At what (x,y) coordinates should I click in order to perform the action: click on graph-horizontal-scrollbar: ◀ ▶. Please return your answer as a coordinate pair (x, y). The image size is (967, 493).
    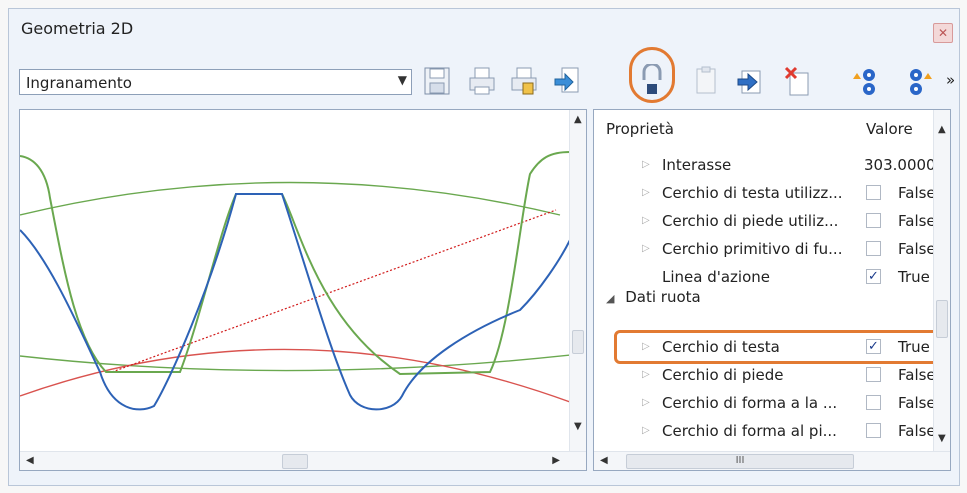
    Looking at the image, I should click on (303, 460).